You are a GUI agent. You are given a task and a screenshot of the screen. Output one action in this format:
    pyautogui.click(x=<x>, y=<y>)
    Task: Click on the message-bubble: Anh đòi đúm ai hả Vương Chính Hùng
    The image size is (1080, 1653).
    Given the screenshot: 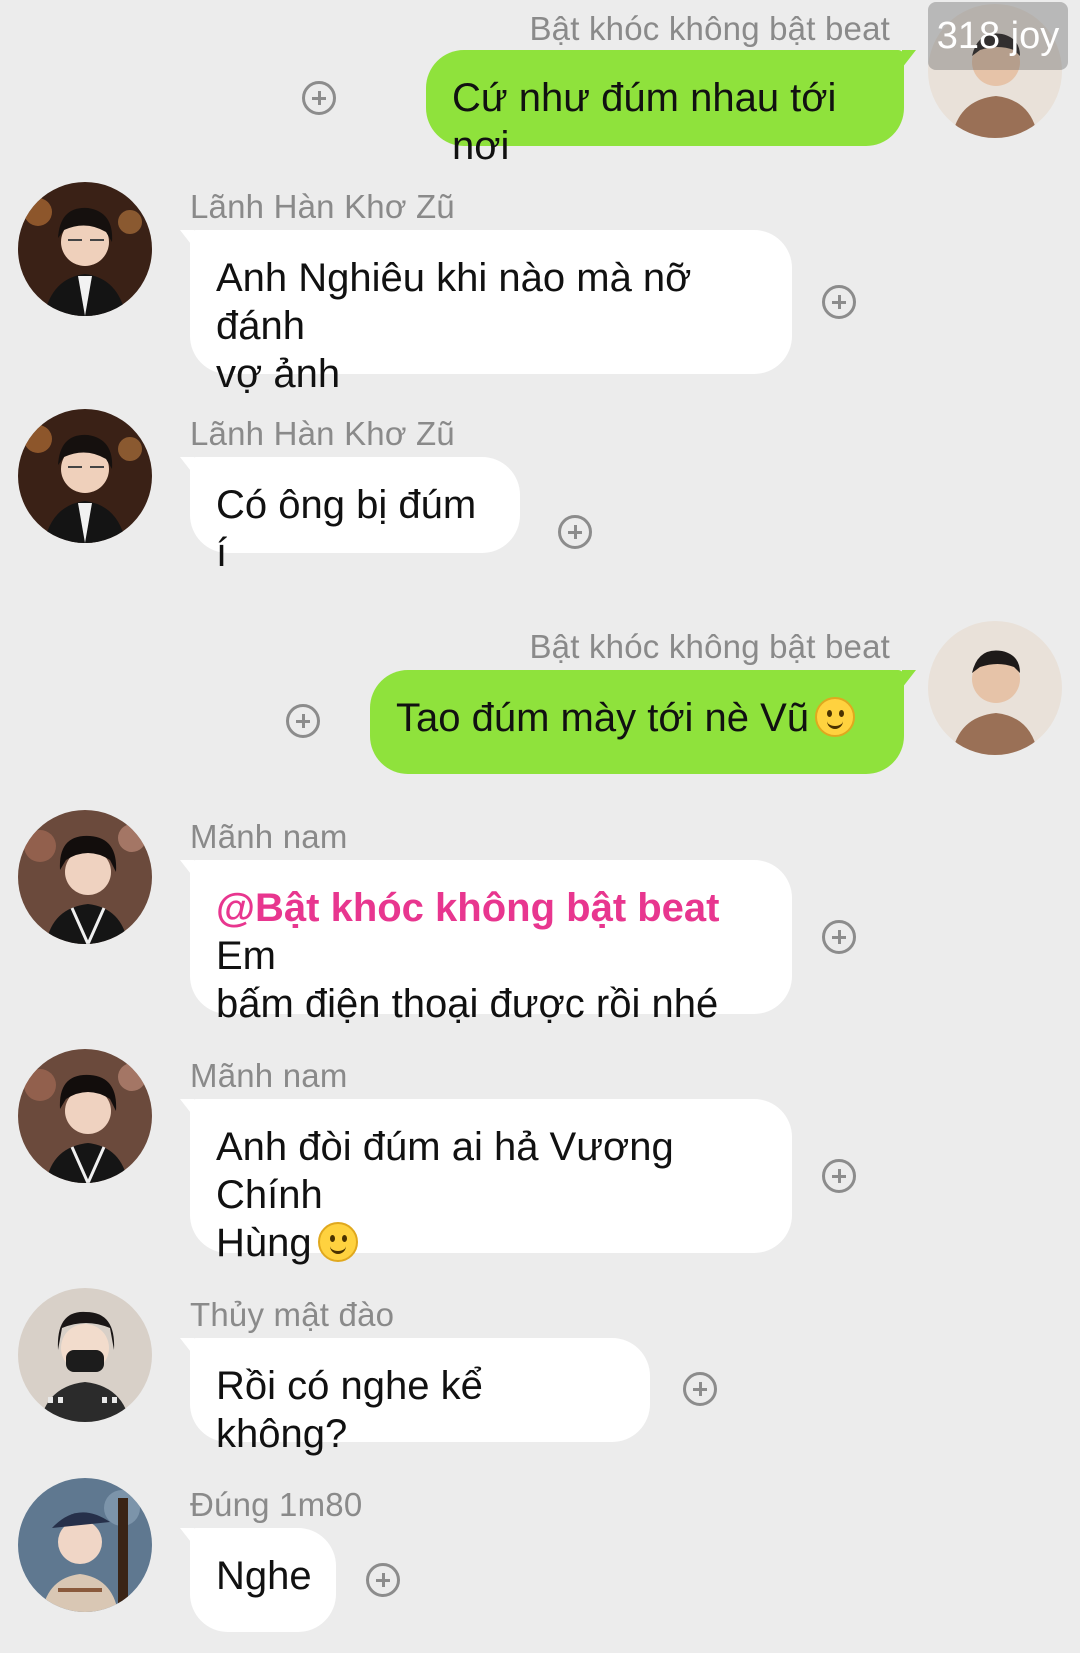 What is the action you would take?
    pyautogui.click(x=486, y=1182)
    